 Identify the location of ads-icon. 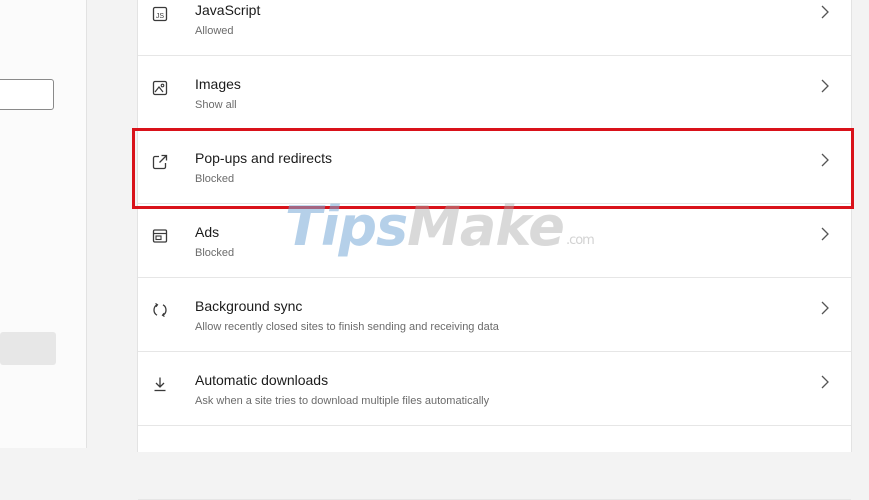
(160, 236).